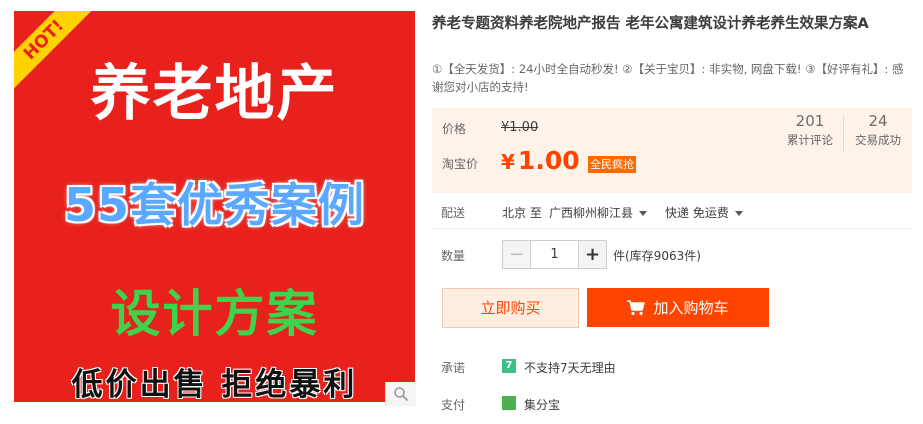 This screenshot has height=424, width=923. Describe the element at coordinates (591, 213) in the screenshot. I see `delivery-destination-text: 广西柳州柳江县` at that location.